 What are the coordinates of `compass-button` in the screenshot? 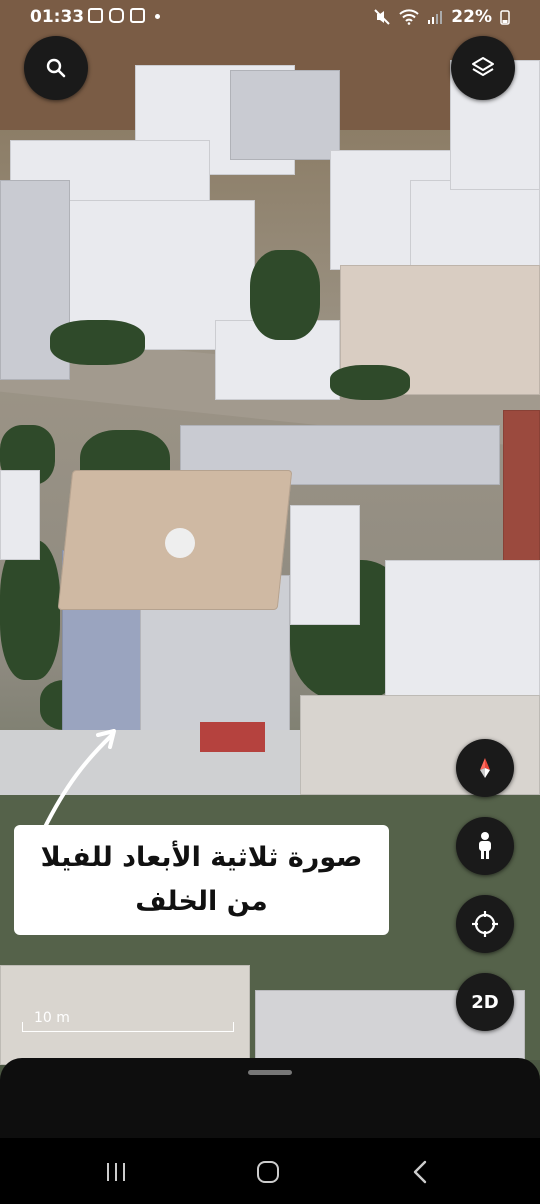 It's located at (485, 768).